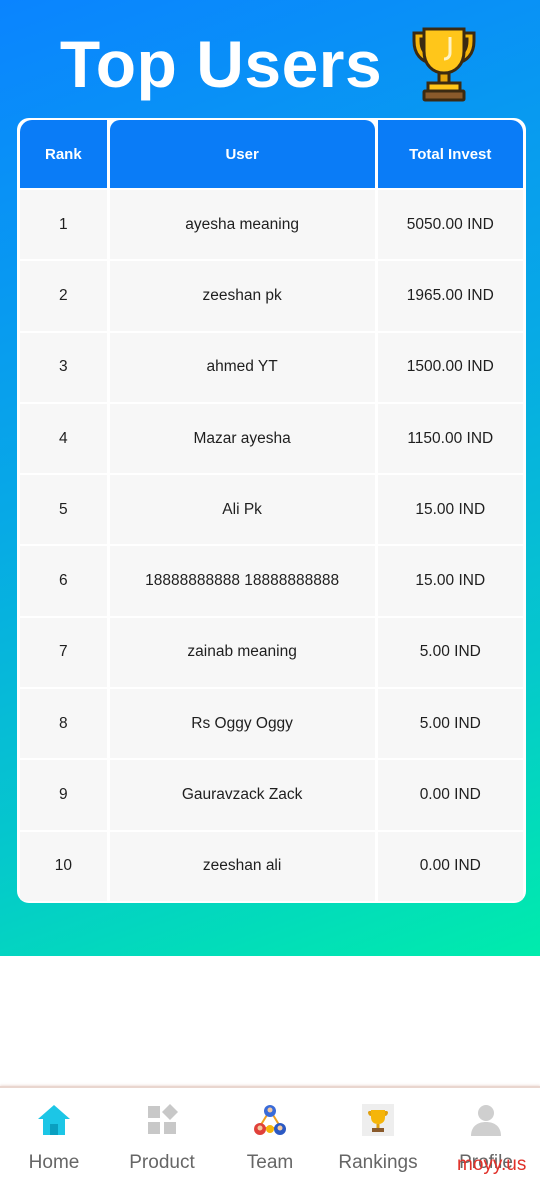  What do you see at coordinates (63, 795) in the screenshot?
I see `rank-cell: 9` at bounding box center [63, 795].